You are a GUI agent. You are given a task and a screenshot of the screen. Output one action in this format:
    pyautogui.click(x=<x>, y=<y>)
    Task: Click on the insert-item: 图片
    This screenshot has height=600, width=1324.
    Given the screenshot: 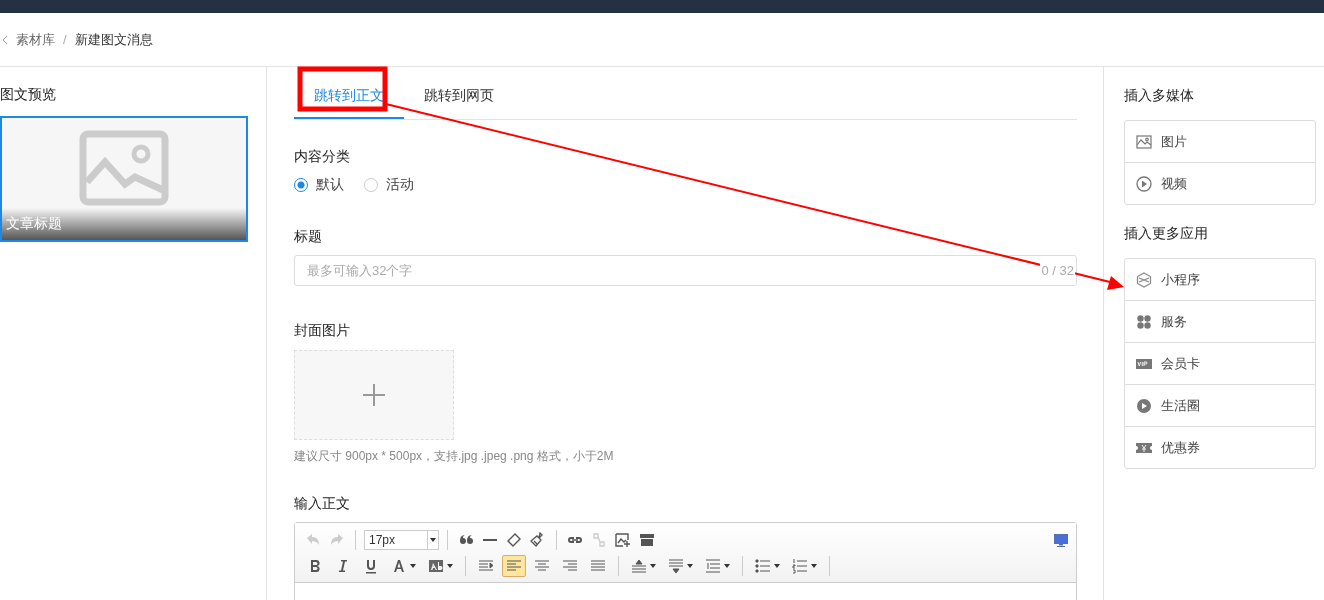 What is the action you would take?
    pyautogui.click(x=1220, y=141)
    